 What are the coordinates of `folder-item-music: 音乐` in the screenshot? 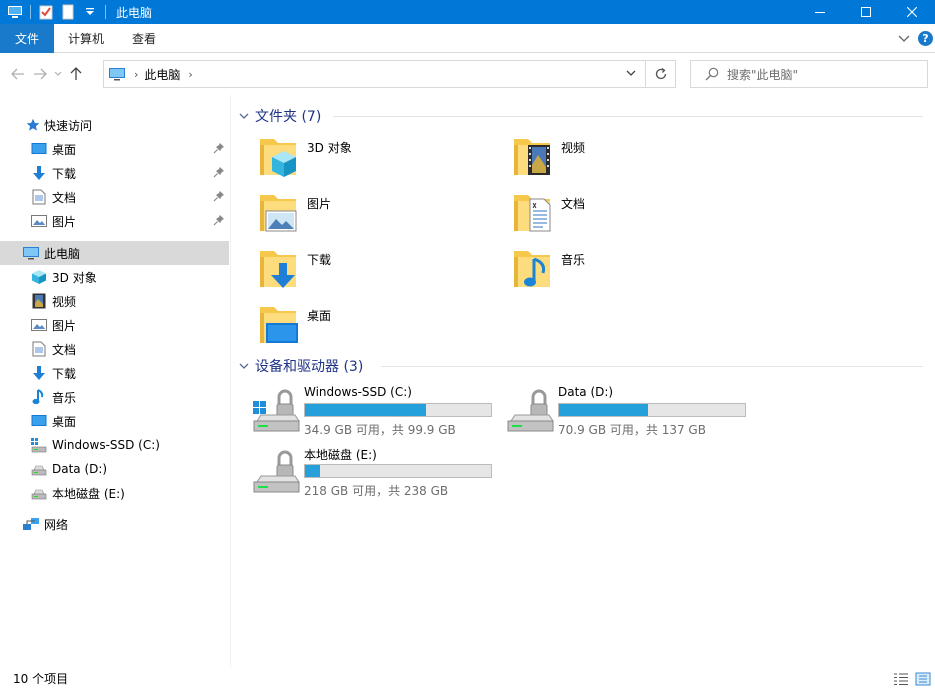 It's located at (615, 271).